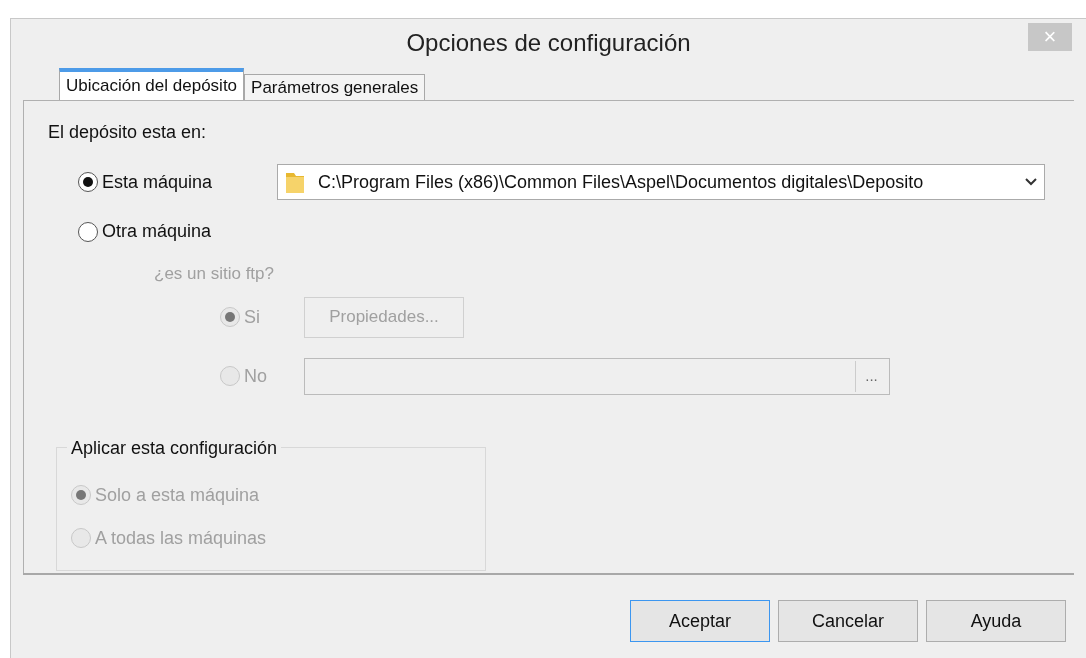  What do you see at coordinates (996, 621) in the screenshot?
I see `dialog-button: Ayuda` at bounding box center [996, 621].